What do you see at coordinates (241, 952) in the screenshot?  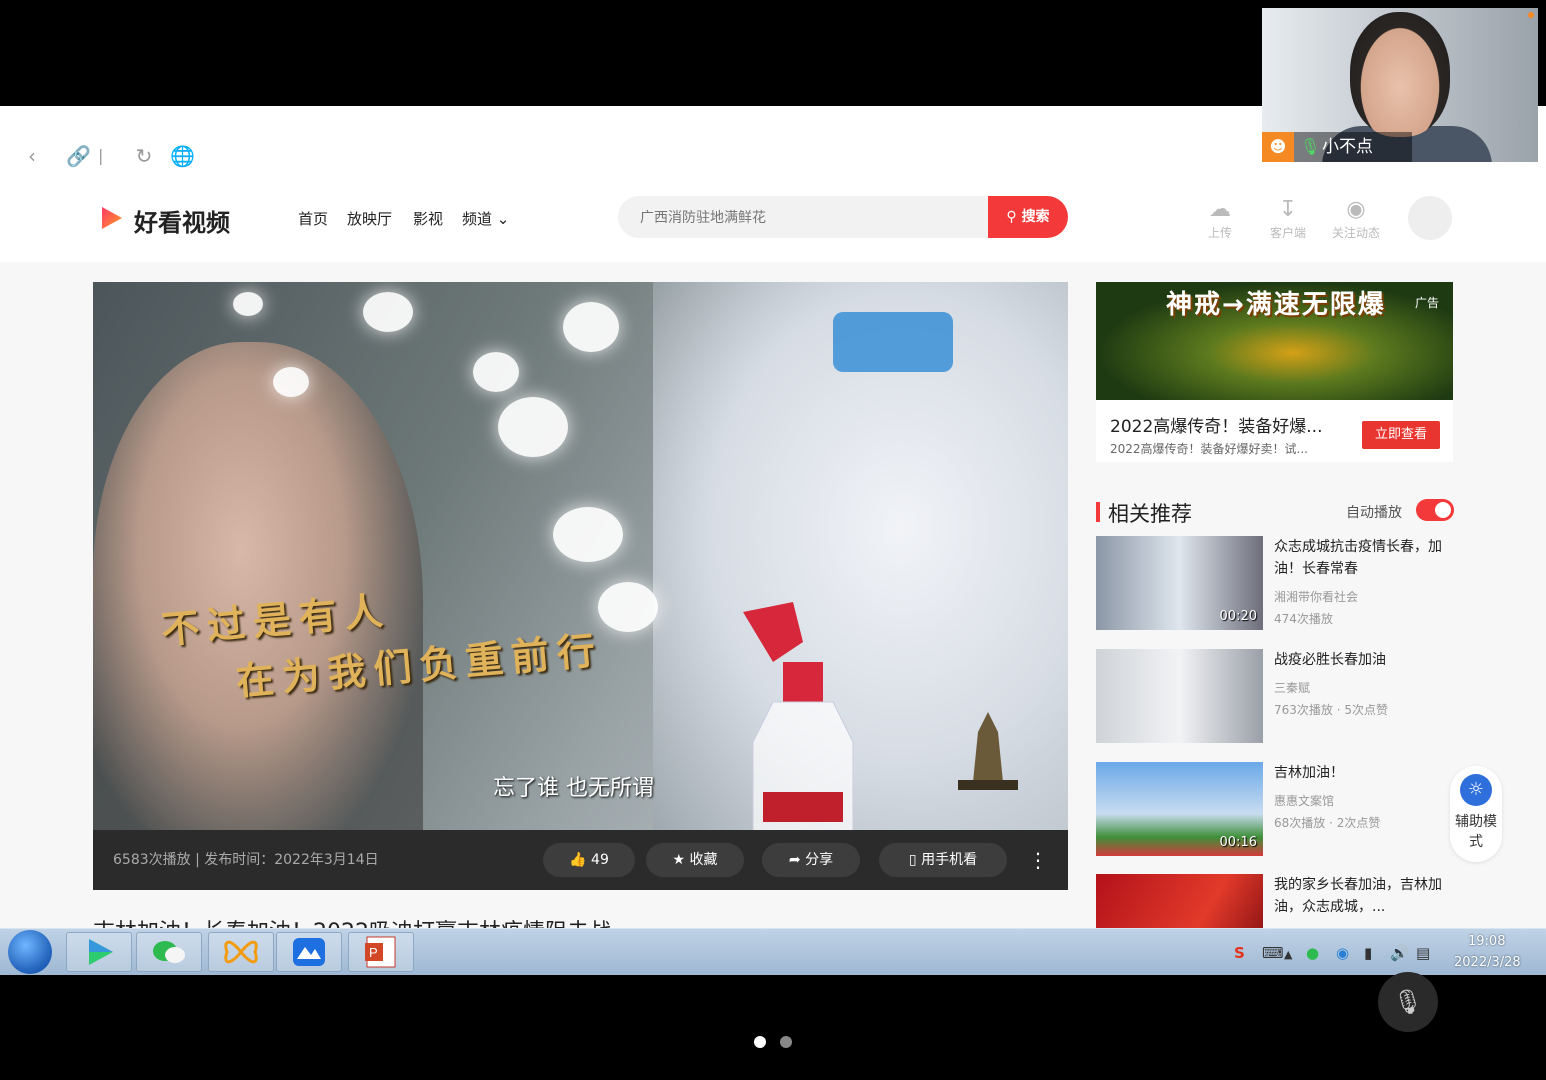 I see `taskbar-app-butterfly` at bounding box center [241, 952].